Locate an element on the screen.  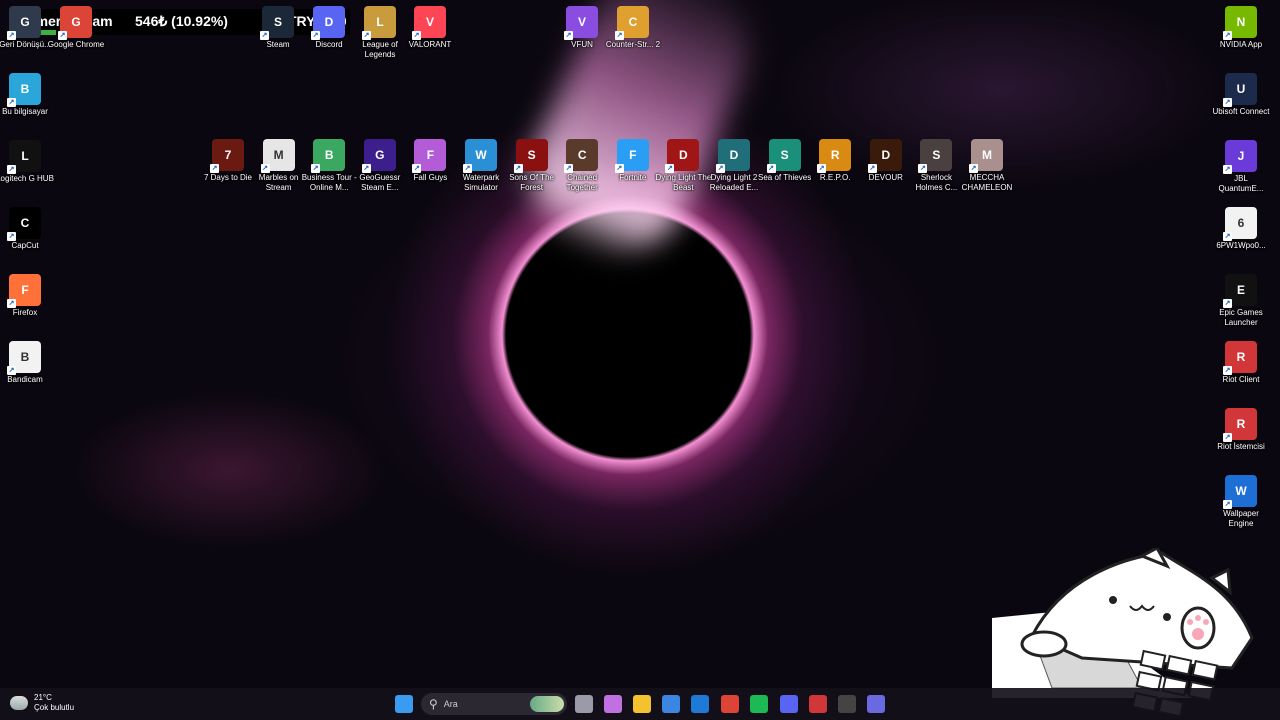
search-highlight-icon is located at coordinates (547, 704).